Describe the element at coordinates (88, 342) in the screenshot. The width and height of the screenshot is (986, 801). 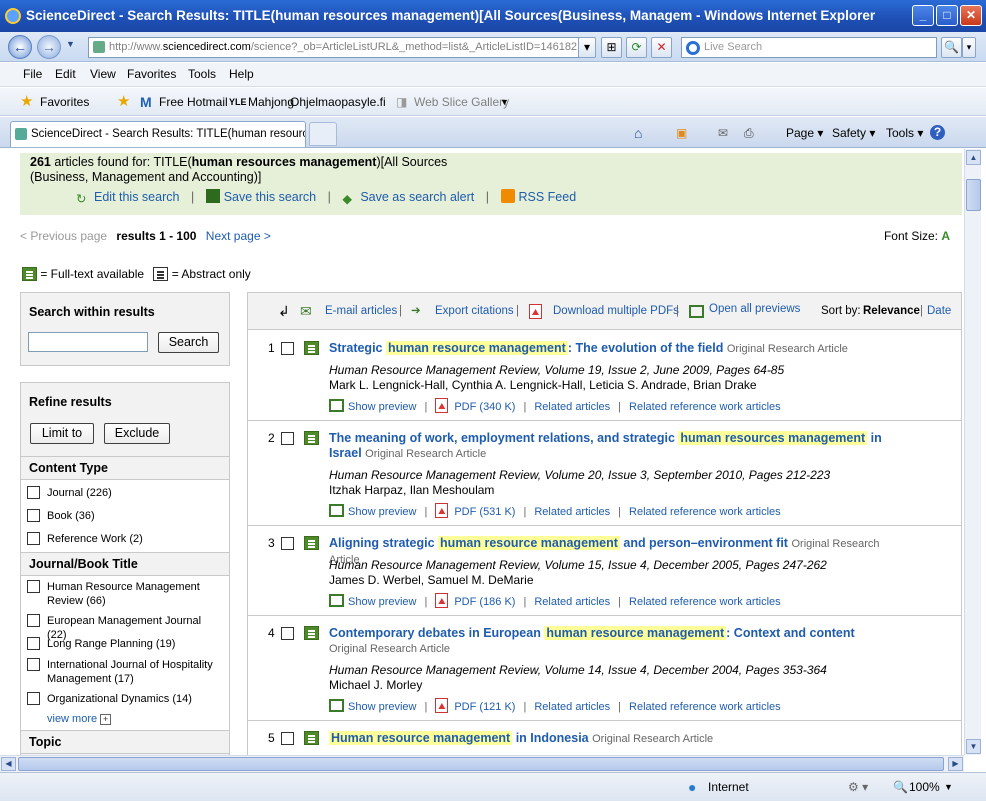
I see `search-within-input` at that location.